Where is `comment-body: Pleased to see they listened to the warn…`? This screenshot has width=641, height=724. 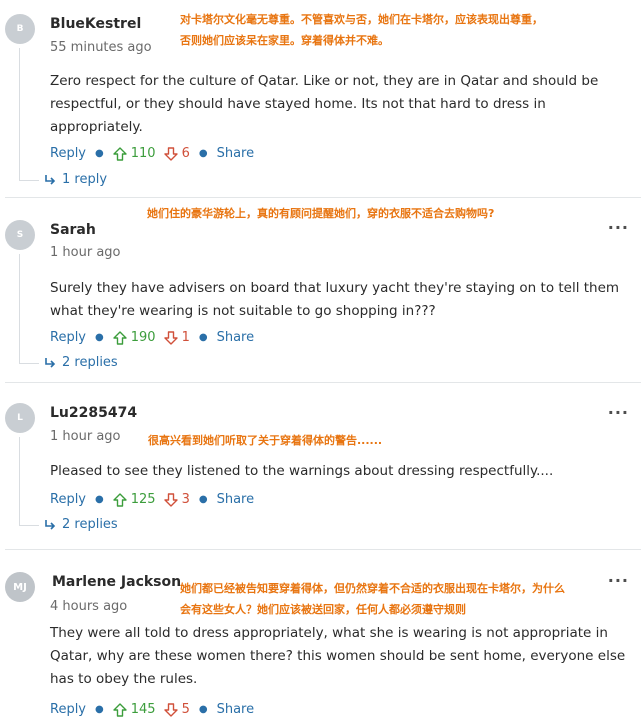
comment-body: Pleased to see they listened to the warn… is located at coordinates (302, 471).